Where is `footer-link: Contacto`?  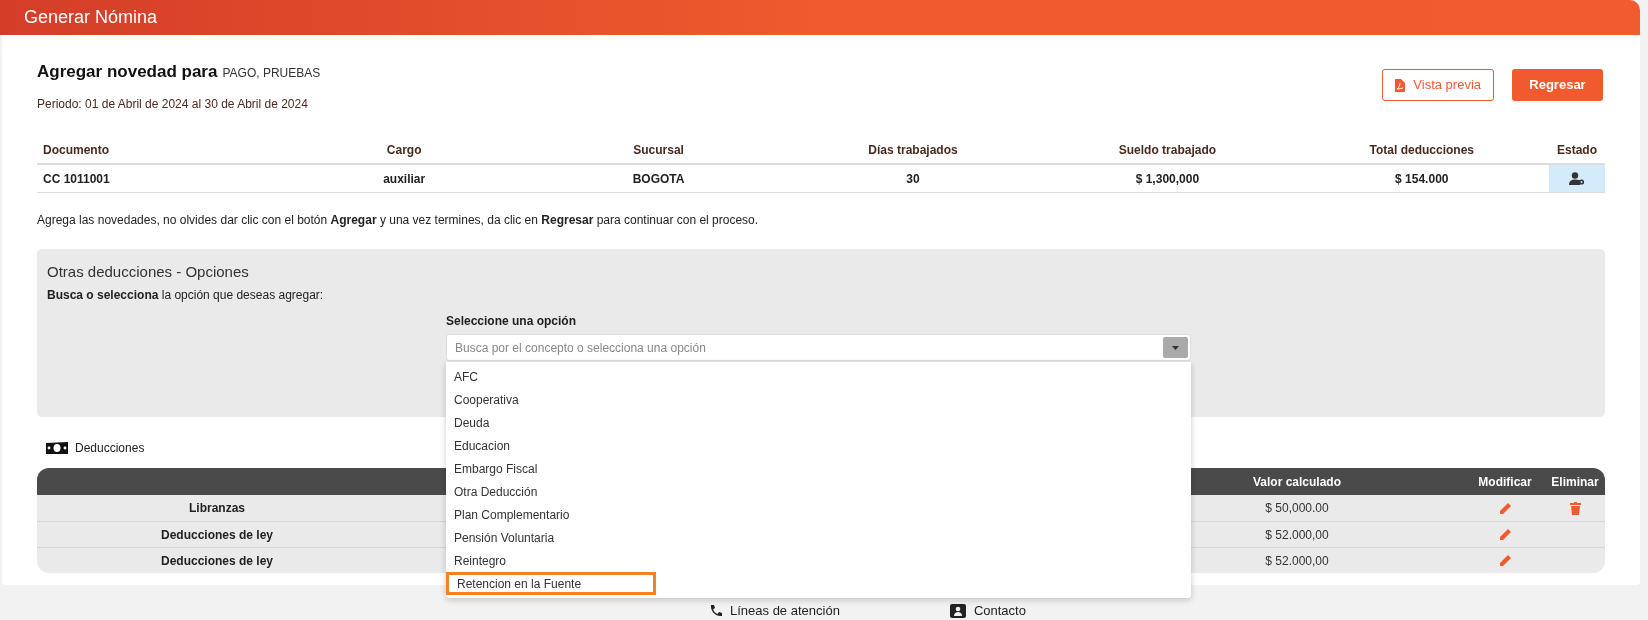 footer-link: Contacto is located at coordinates (999, 610).